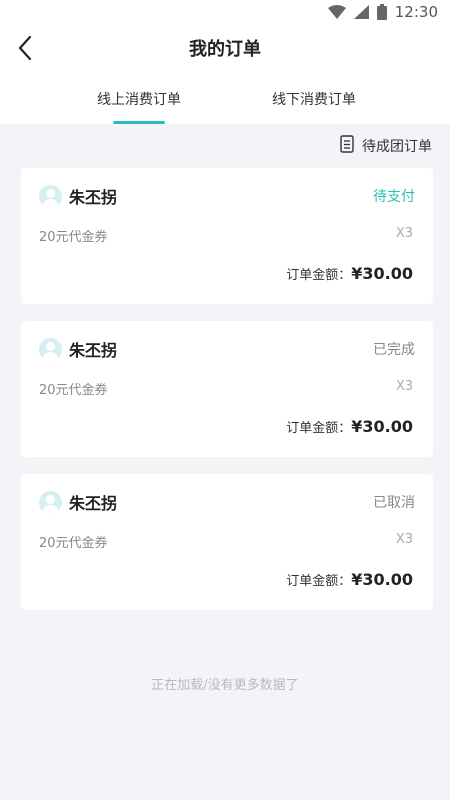 This screenshot has width=450, height=800. I want to click on tab-label: 线下消费订单, so click(314, 100).